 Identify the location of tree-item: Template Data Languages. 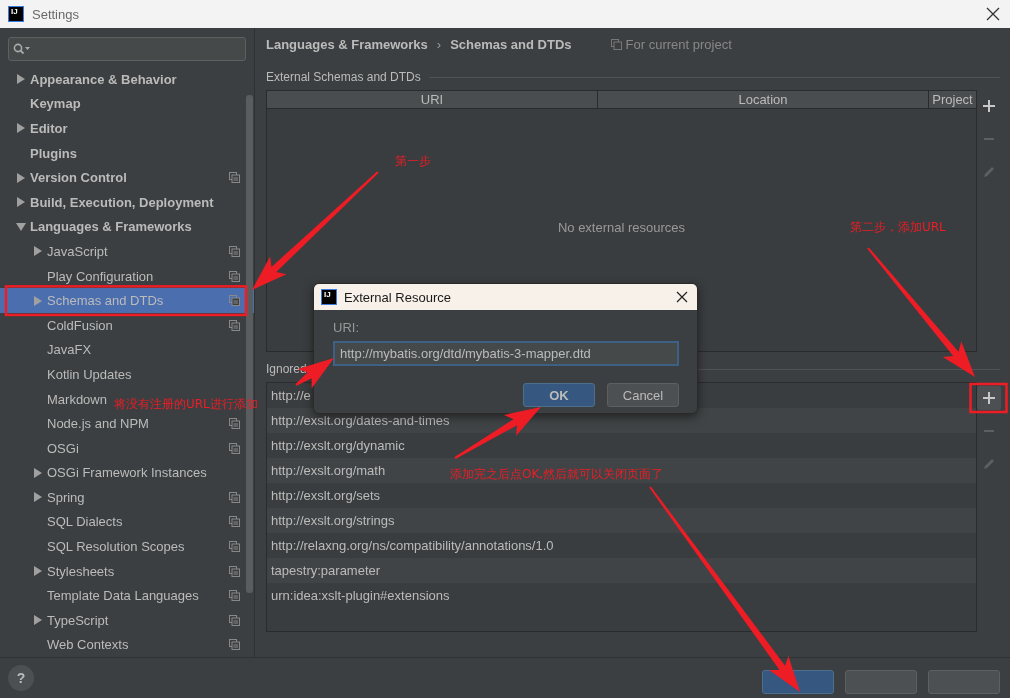
(127, 596).